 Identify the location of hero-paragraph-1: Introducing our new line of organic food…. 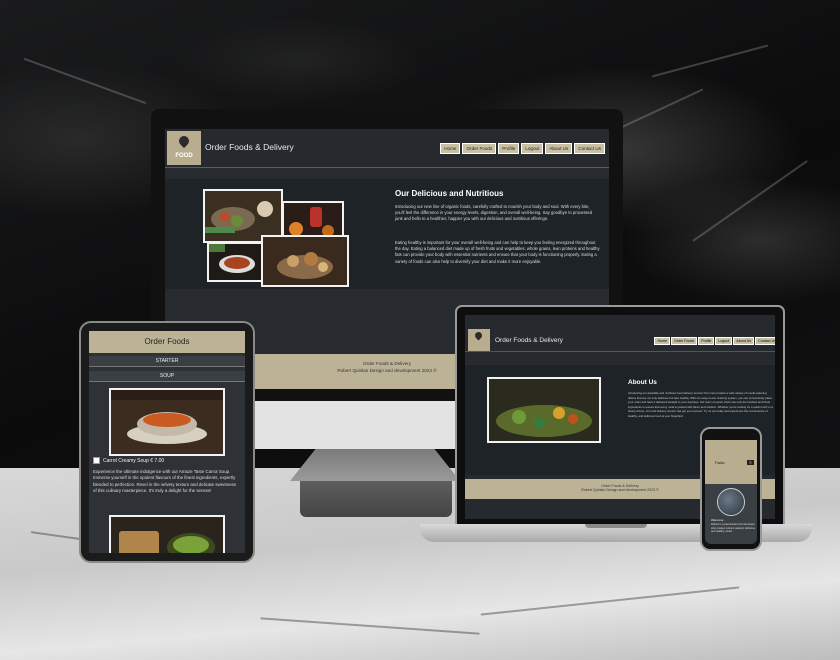
(494, 213).